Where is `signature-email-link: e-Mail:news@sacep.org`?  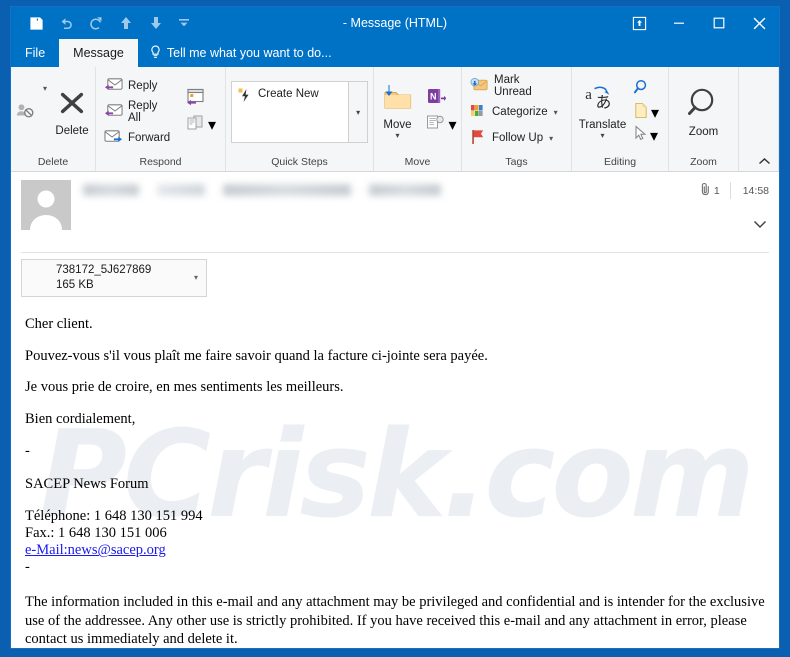 signature-email-link: e-Mail:news@sacep.org is located at coordinates (95, 550).